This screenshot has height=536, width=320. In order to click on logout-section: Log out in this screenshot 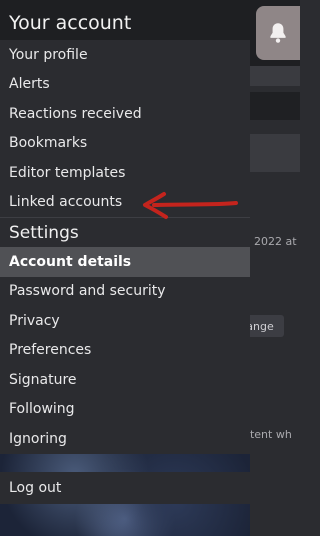, I will do `click(125, 488)`.